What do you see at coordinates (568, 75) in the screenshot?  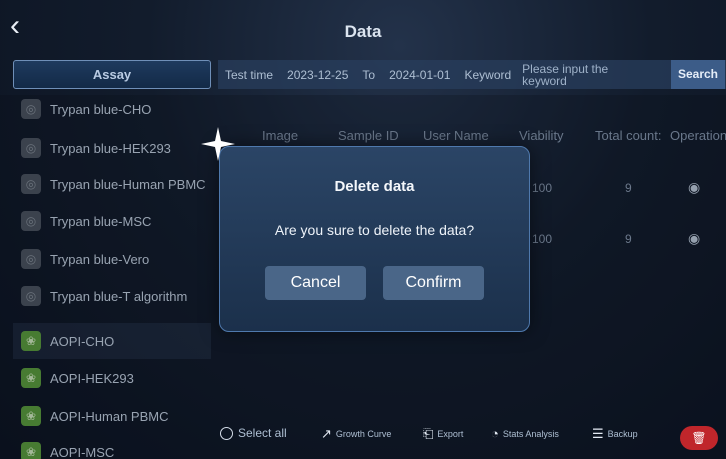 I see `keyword-input: Please input the keyword` at bounding box center [568, 75].